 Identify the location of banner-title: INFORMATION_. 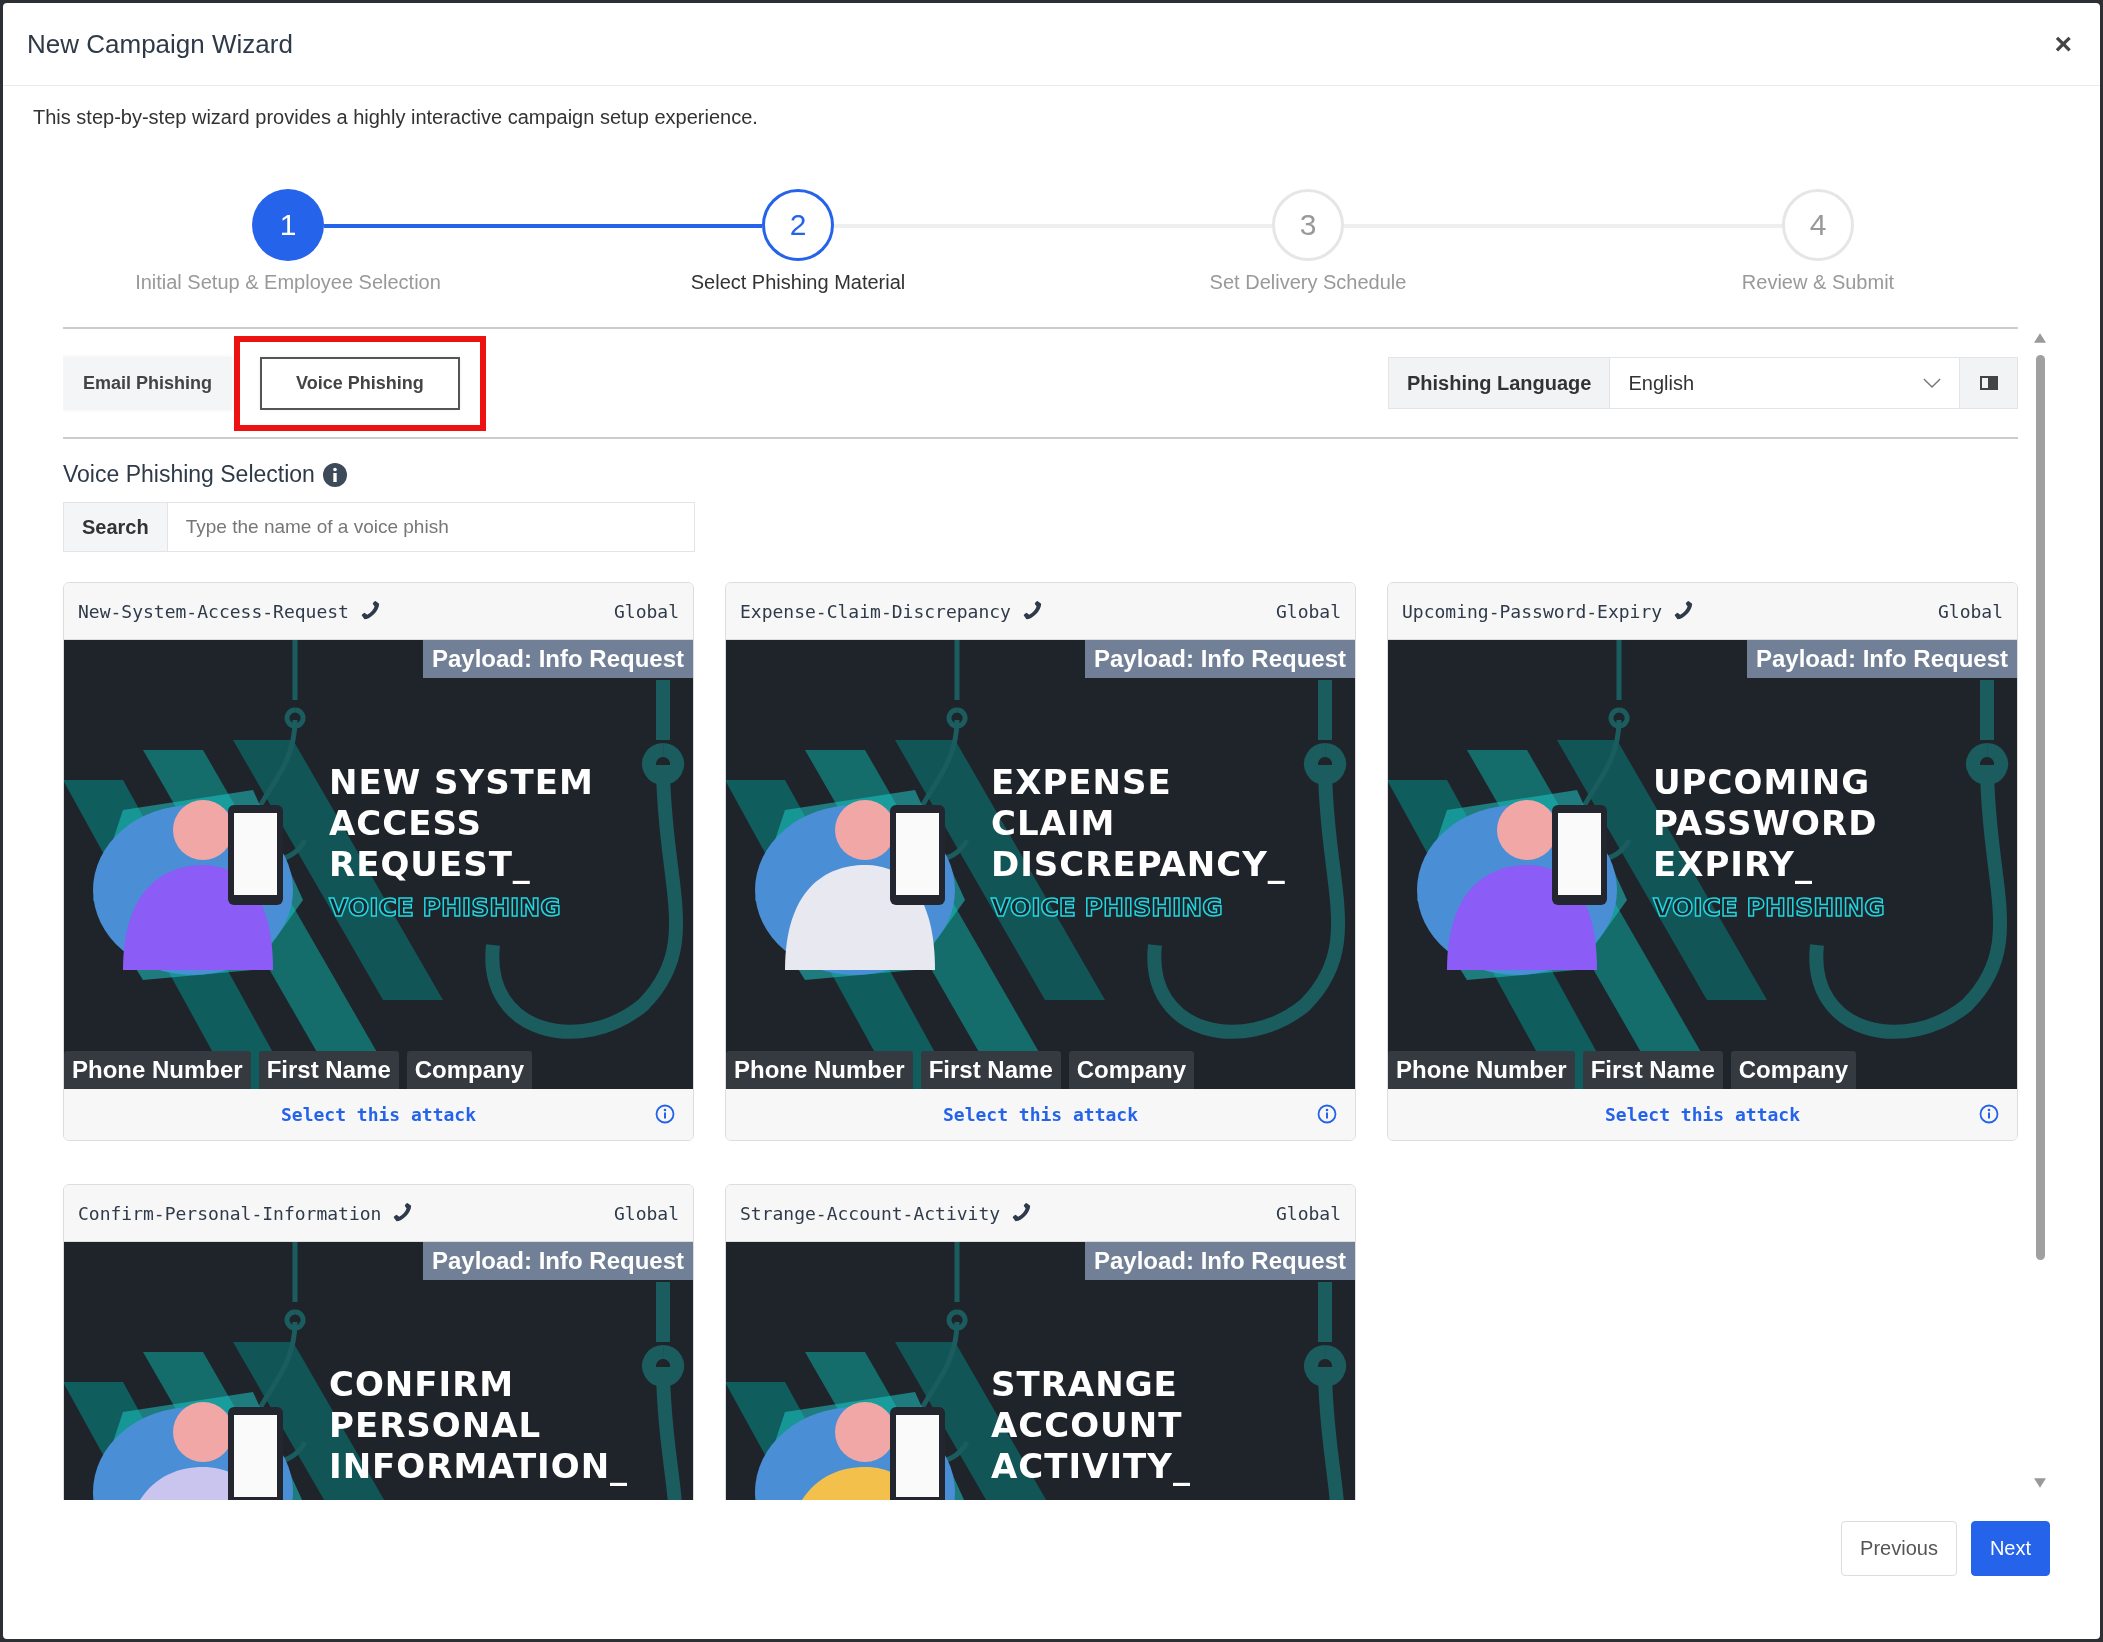
(479, 1466).